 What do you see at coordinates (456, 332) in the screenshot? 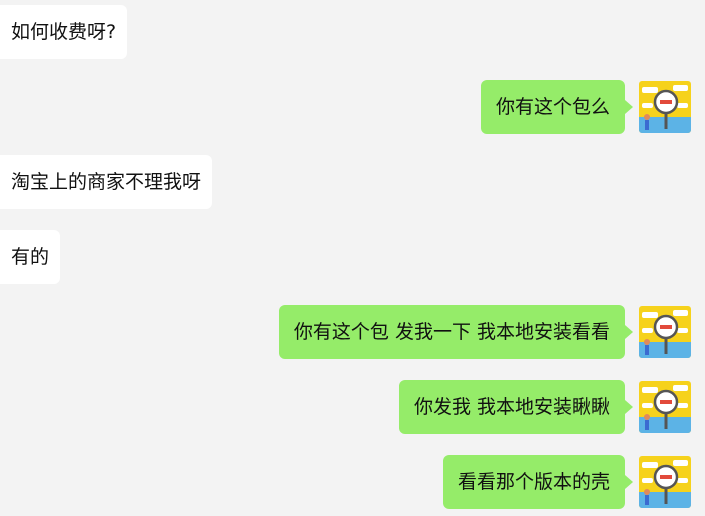
I see `outgoing-message-bubble: 你有这个包 发我一下 我本地安装看看` at bounding box center [456, 332].